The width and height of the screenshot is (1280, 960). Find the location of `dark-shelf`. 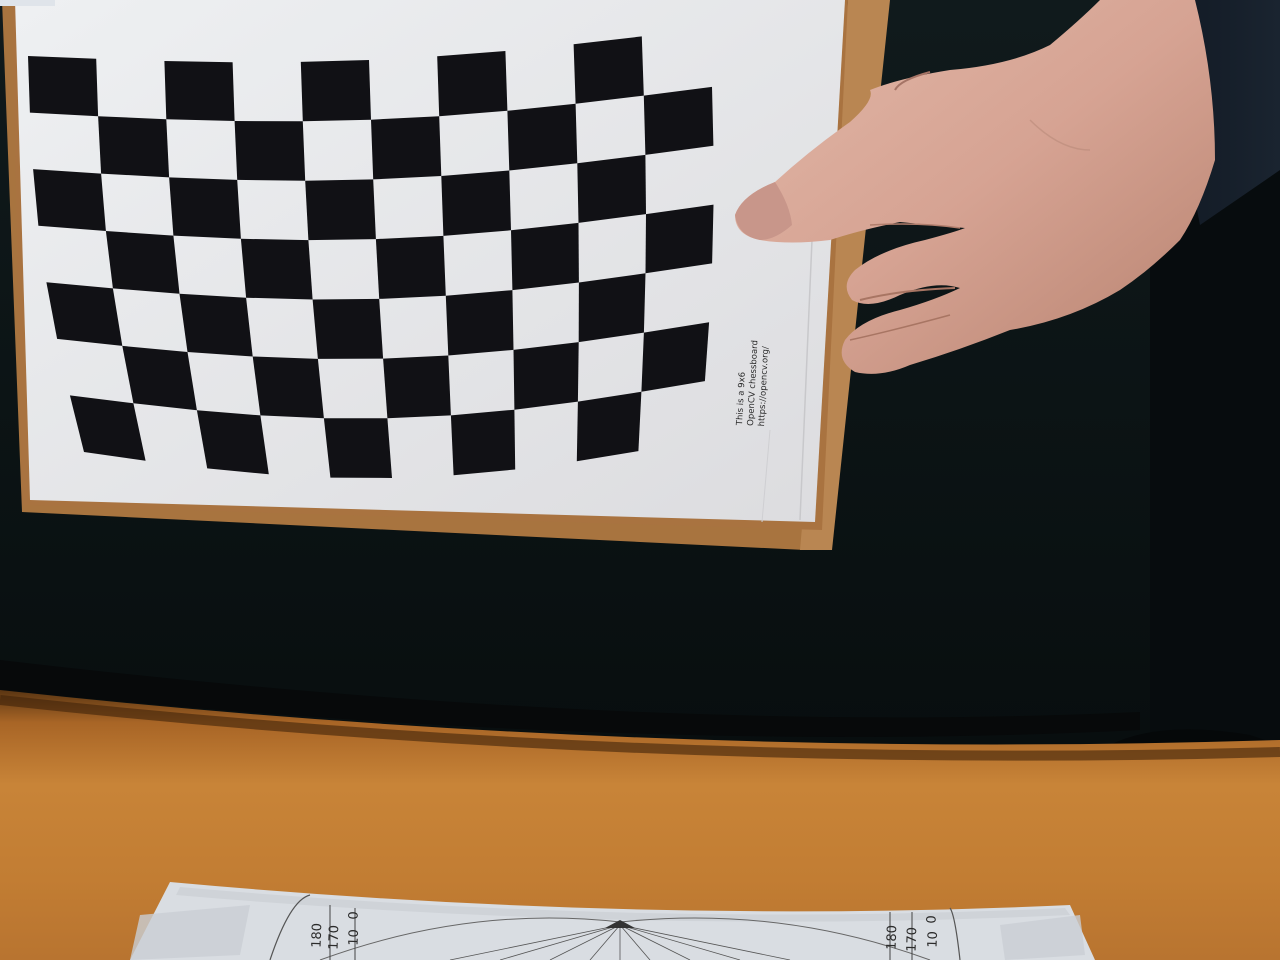

dark-shelf is located at coordinates (1215, 465).